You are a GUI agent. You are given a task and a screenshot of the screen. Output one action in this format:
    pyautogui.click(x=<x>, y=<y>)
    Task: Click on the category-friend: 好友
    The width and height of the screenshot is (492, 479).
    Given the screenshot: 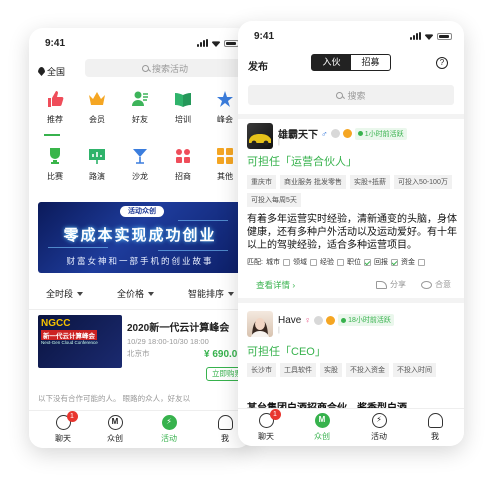 What is the action you would take?
    pyautogui.click(x=140, y=107)
    